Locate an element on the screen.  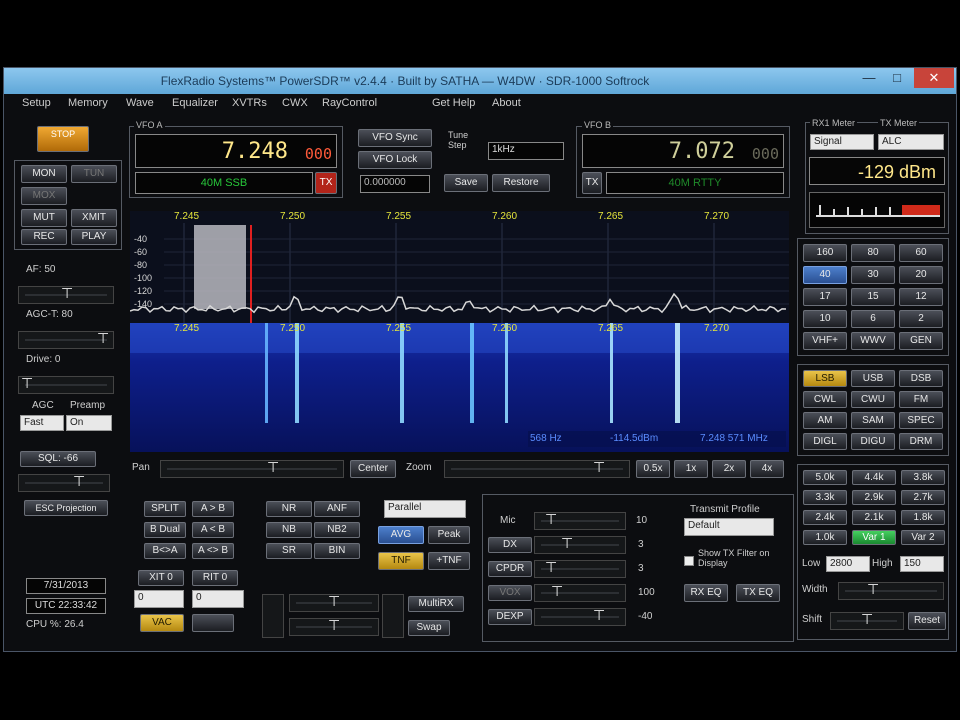
band-button-gen: GEN is located at coordinates (921, 341).